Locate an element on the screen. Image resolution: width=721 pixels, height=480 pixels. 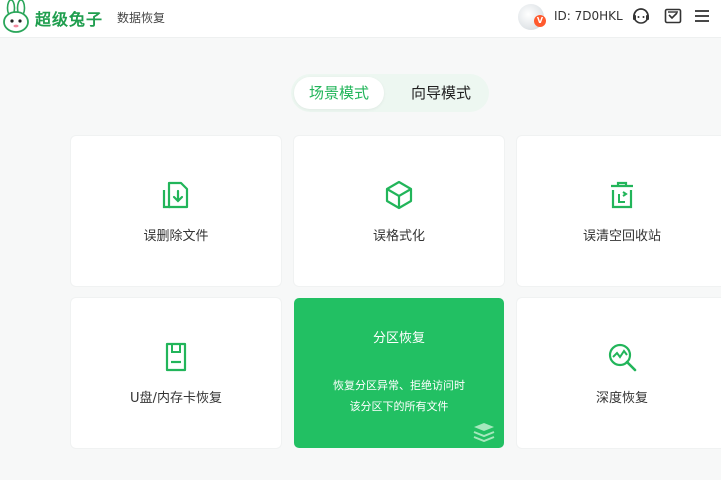
card-recycle-bin: 误清空回收站 is located at coordinates (619, 211).